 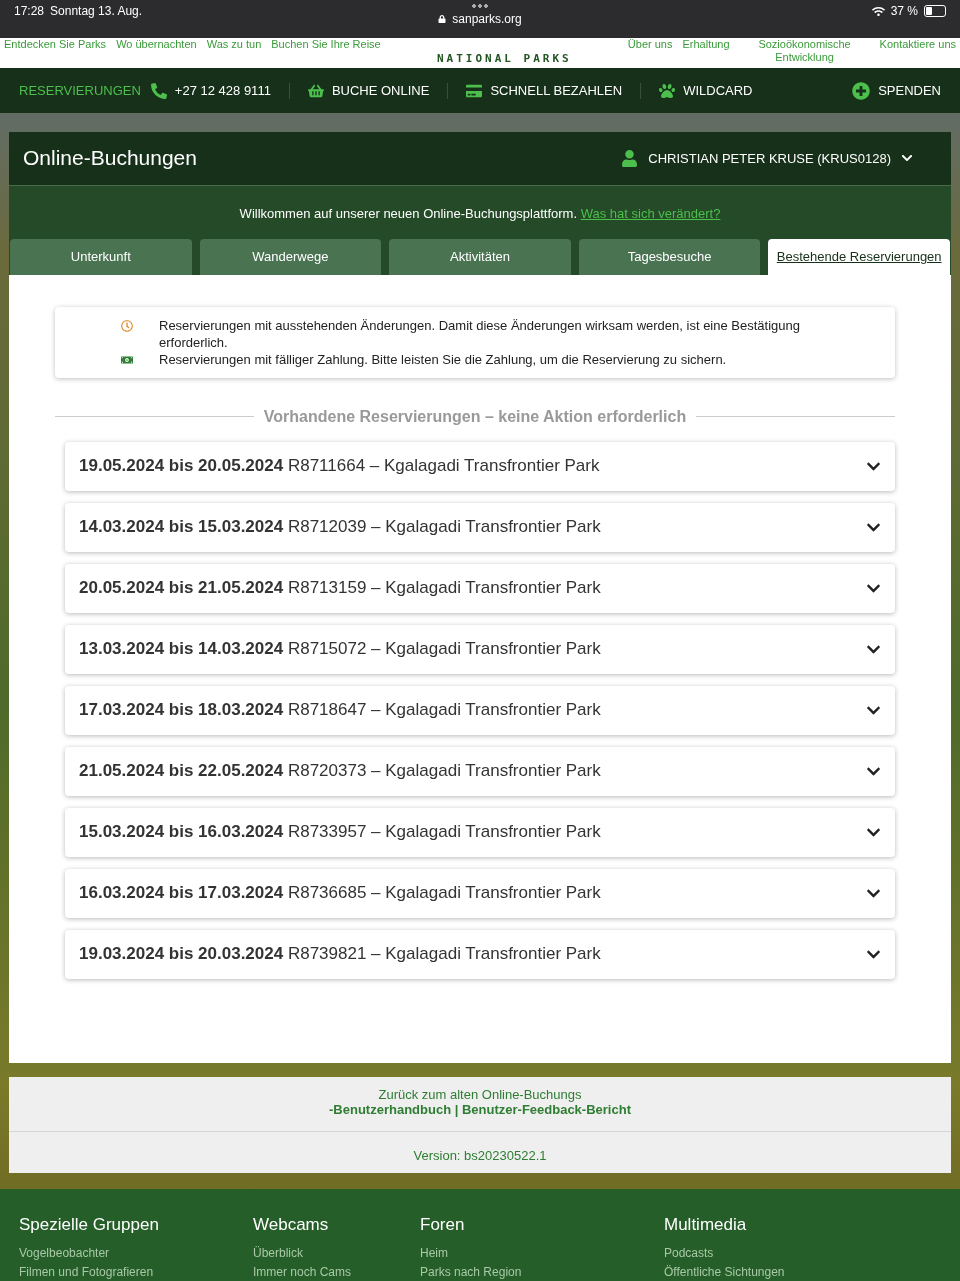 What do you see at coordinates (504, 58) in the screenshot?
I see `logo-text: NATIONAL PARKS` at bounding box center [504, 58].